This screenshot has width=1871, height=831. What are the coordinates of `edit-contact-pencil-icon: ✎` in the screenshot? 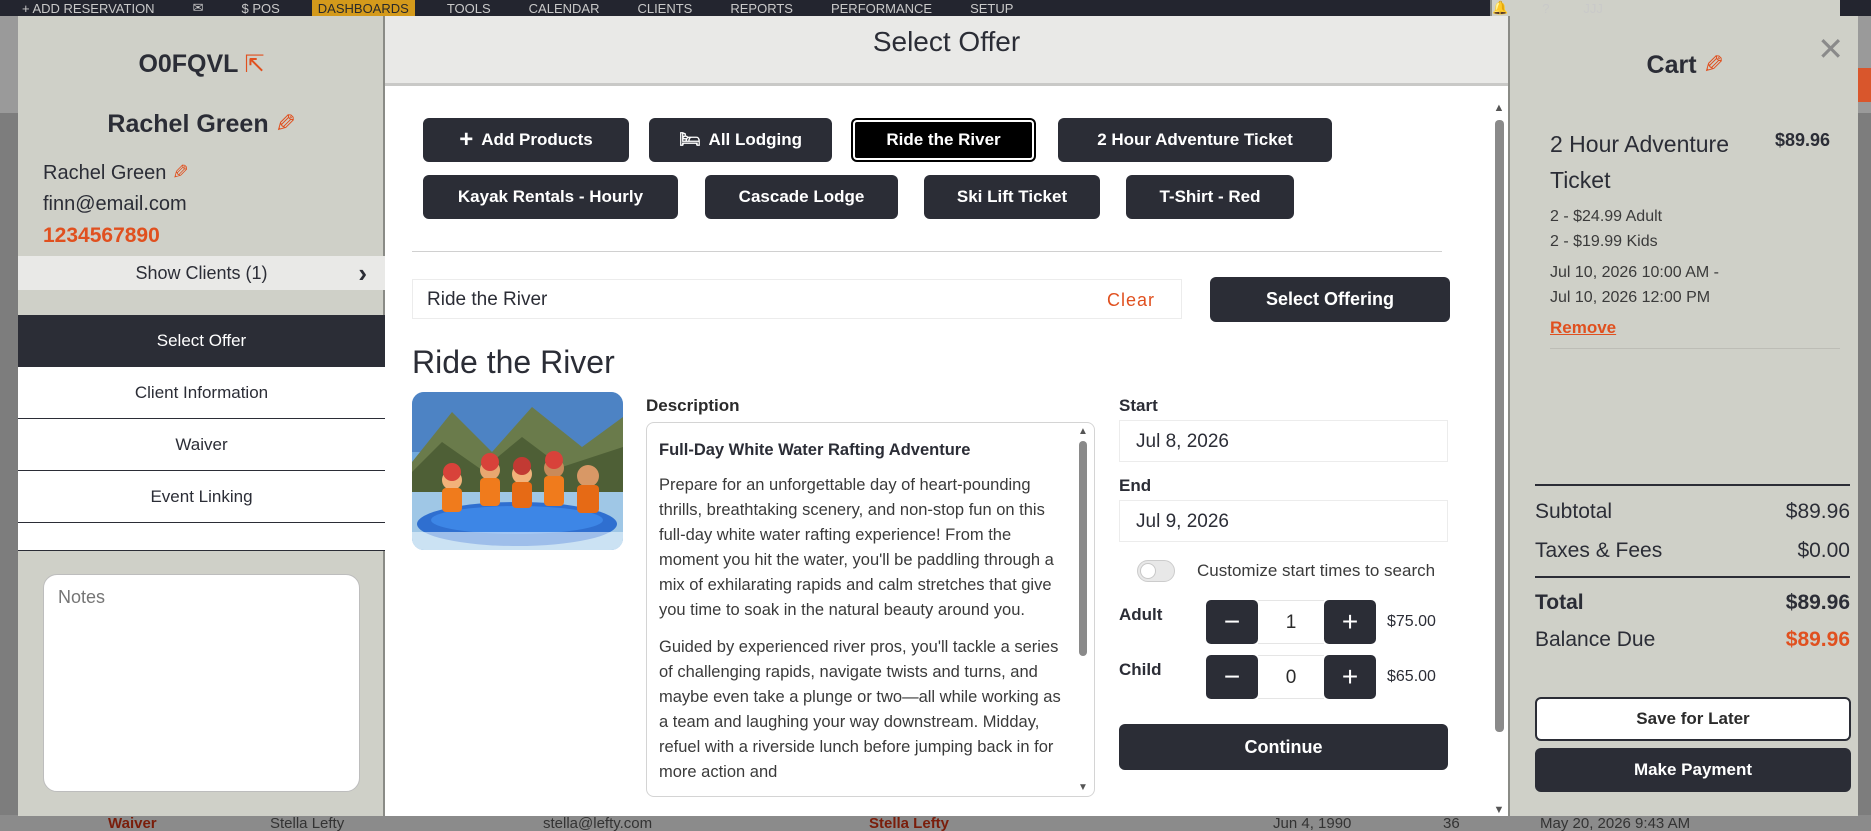 It's located at (180, 172).